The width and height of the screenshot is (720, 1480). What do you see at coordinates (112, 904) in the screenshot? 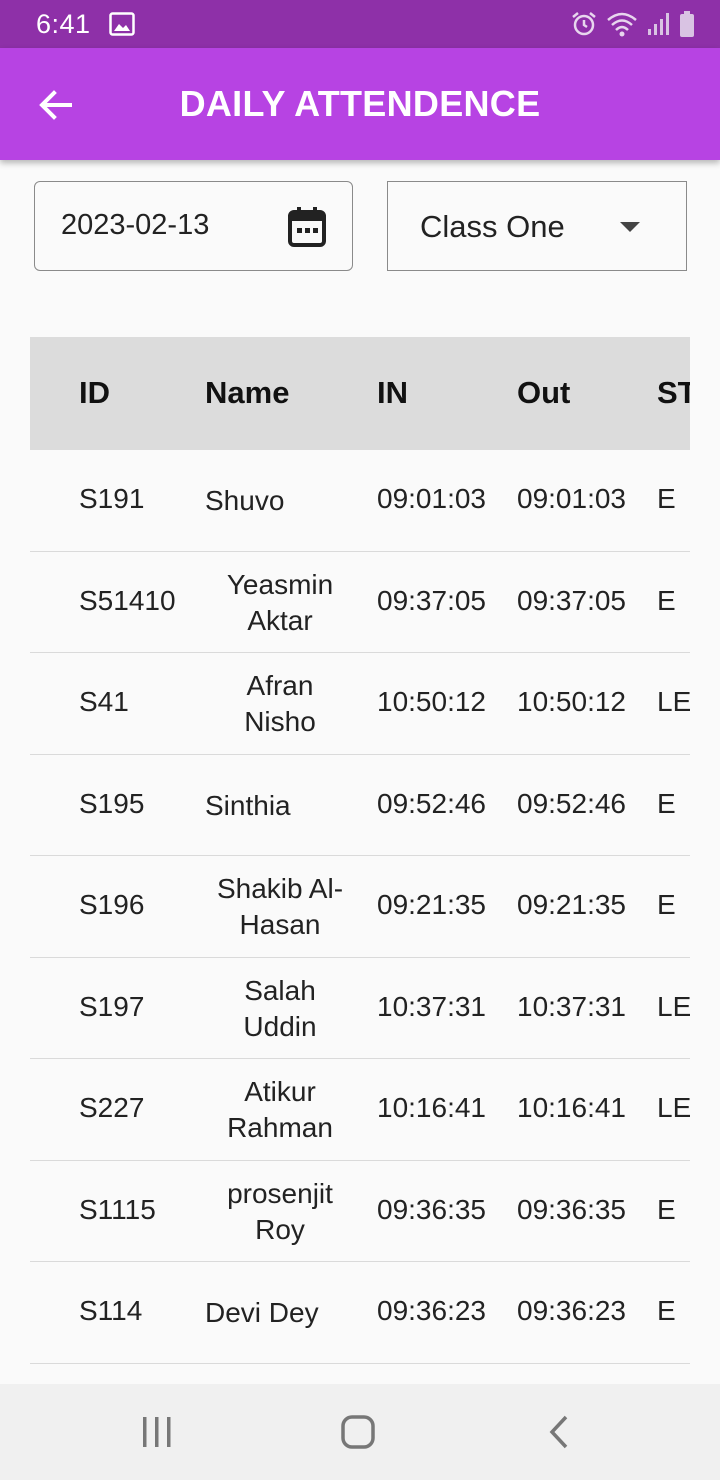
I see `cell-id: S196` at bounding box center [112, 904].